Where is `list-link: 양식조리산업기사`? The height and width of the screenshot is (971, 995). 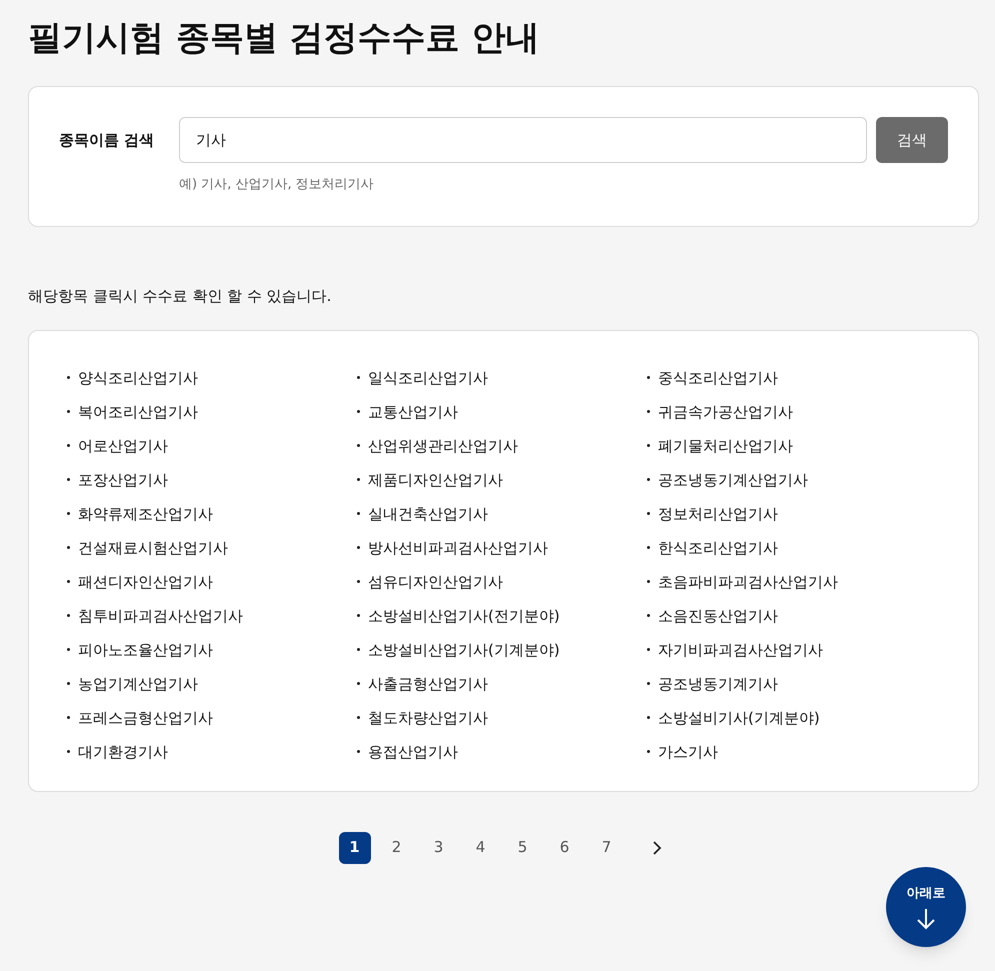
list-link: 양식조리산업기사 is located at coordinates (212, 377).